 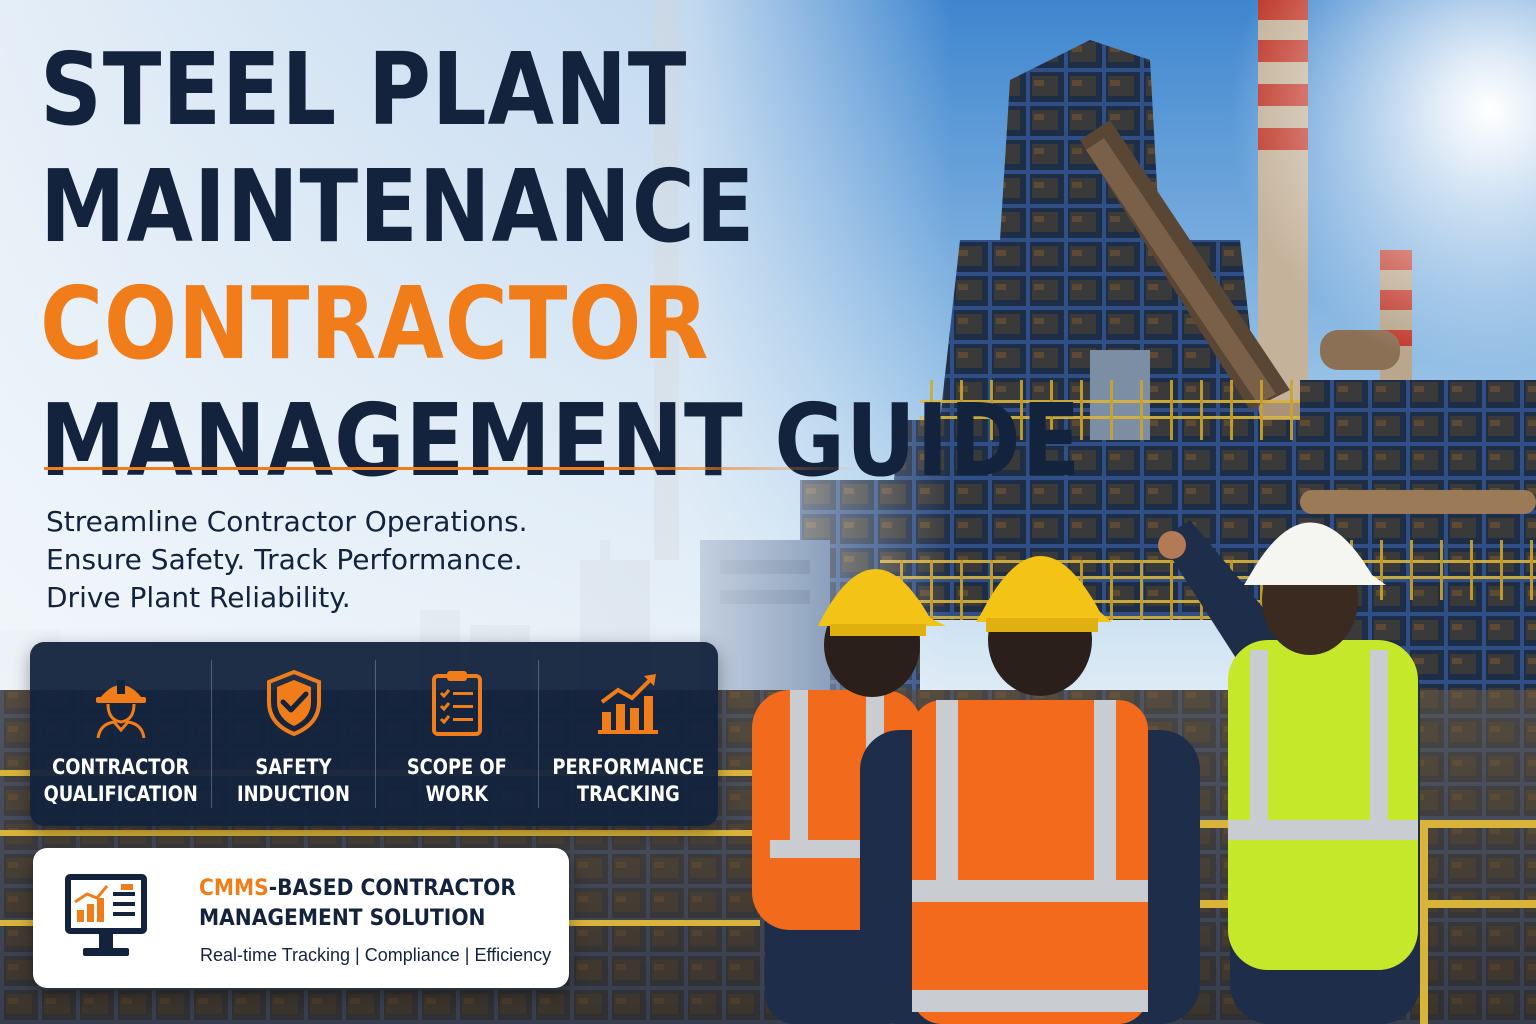 I want to click on feature-label-line-2: INDUCTION, so click(x=294, y=794).